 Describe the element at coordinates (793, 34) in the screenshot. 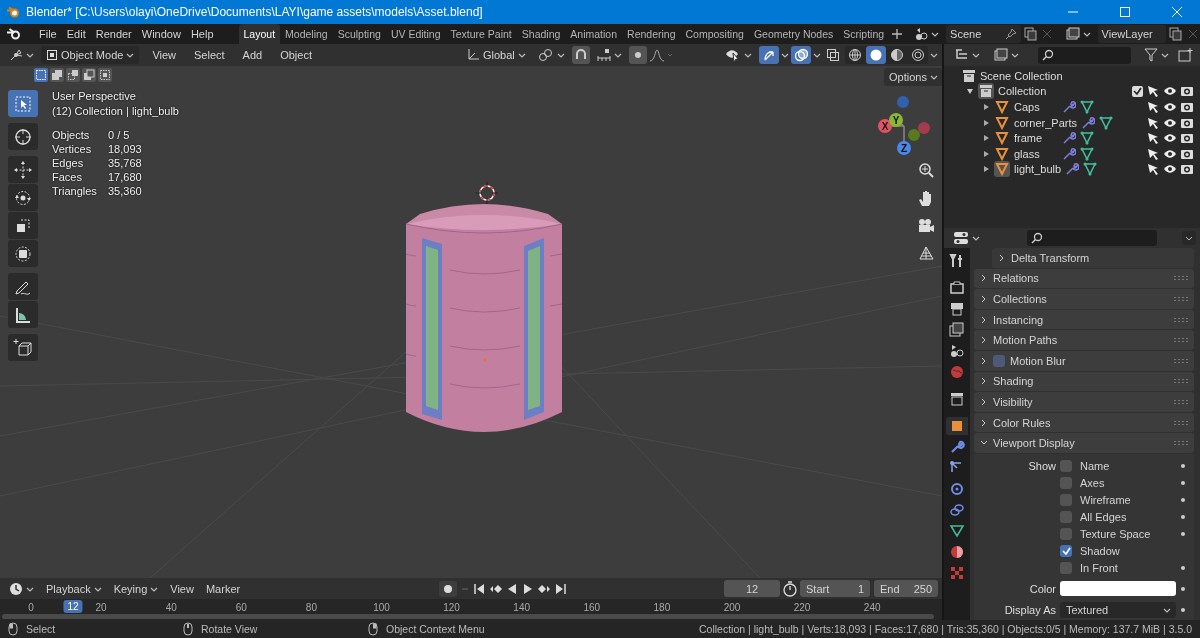

I see `workspace-tab: Geometry Nodes` at that location.